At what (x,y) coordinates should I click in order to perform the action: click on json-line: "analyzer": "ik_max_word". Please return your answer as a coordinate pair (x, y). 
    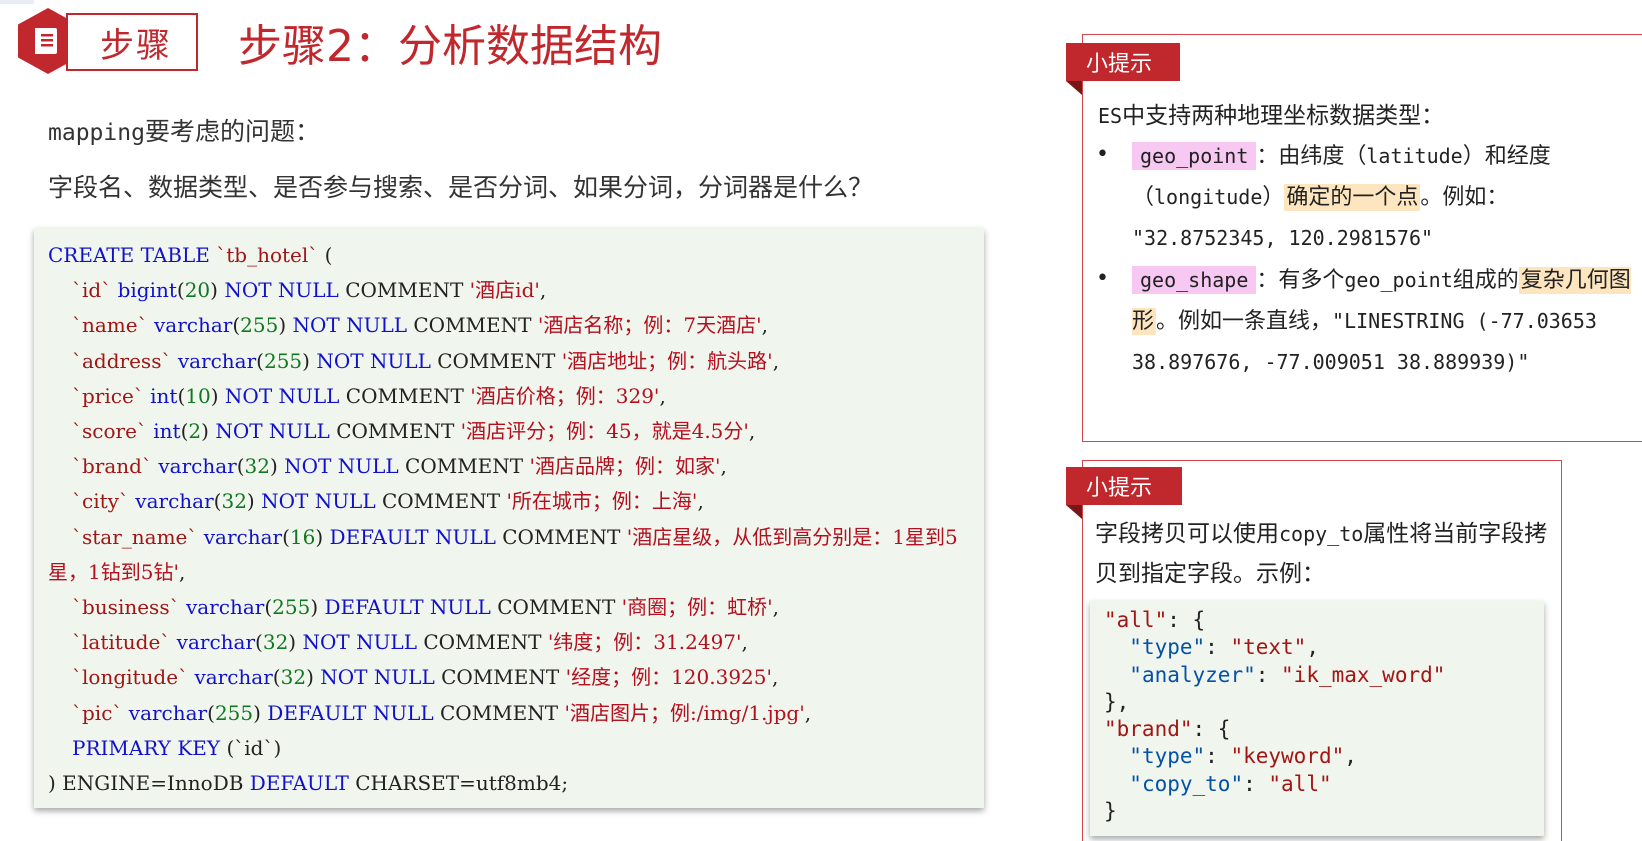
    Looking at the image, I should click on (1287, 674).